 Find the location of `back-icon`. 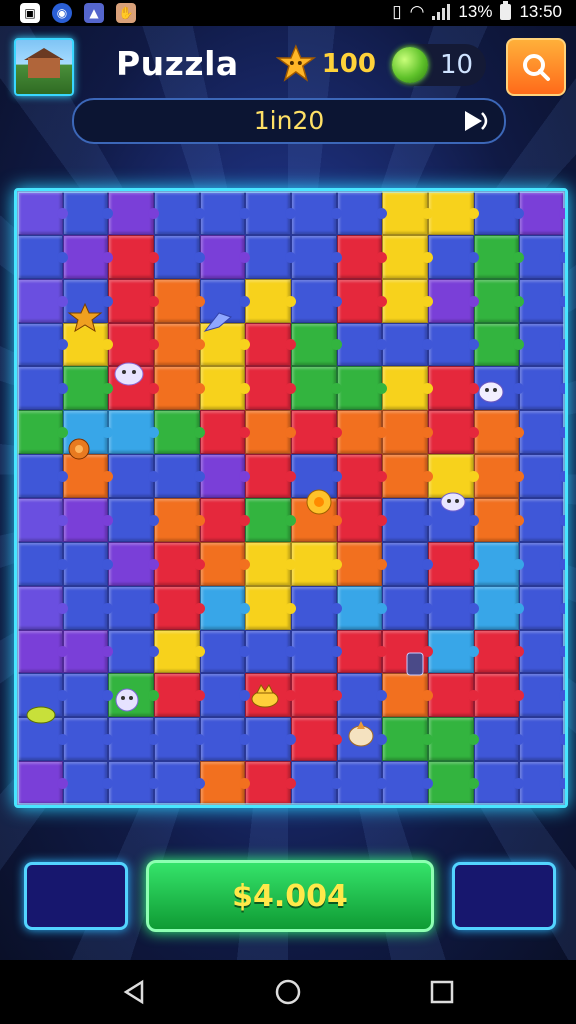

back-icon is located at coordinates (134, 992).